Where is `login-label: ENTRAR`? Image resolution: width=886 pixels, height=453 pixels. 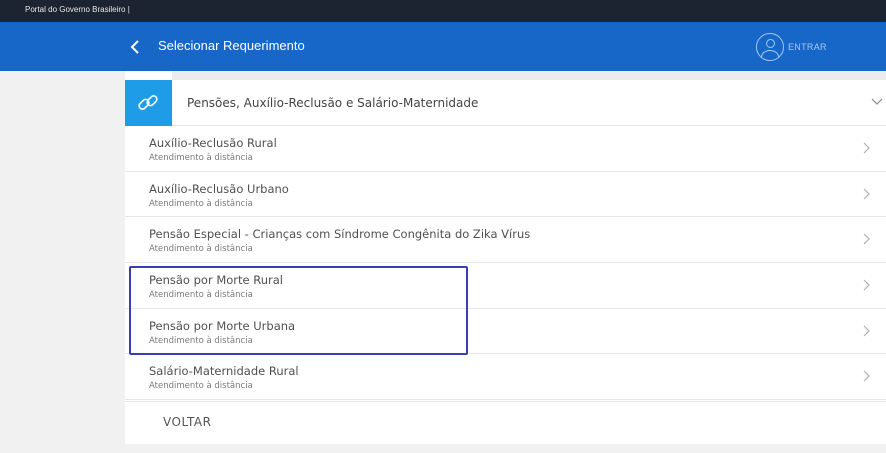
login-label: ENTRAR is located at coordinates (807, 47).